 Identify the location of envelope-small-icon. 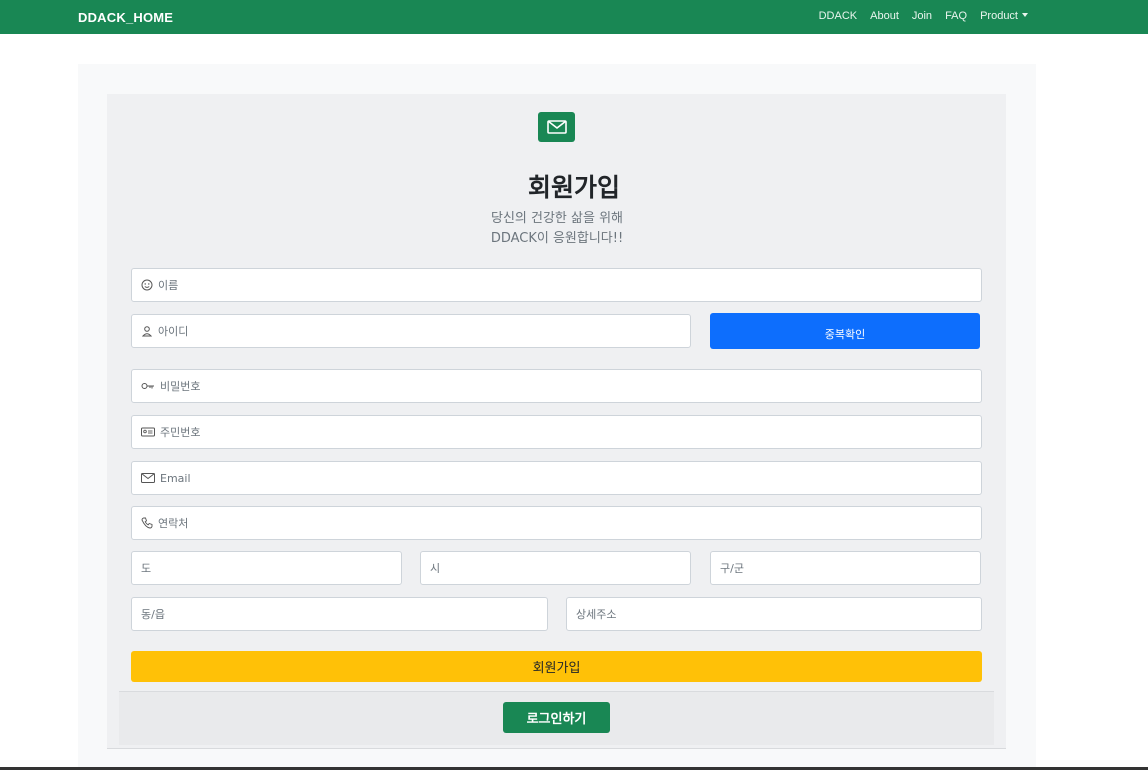
(148, 478).